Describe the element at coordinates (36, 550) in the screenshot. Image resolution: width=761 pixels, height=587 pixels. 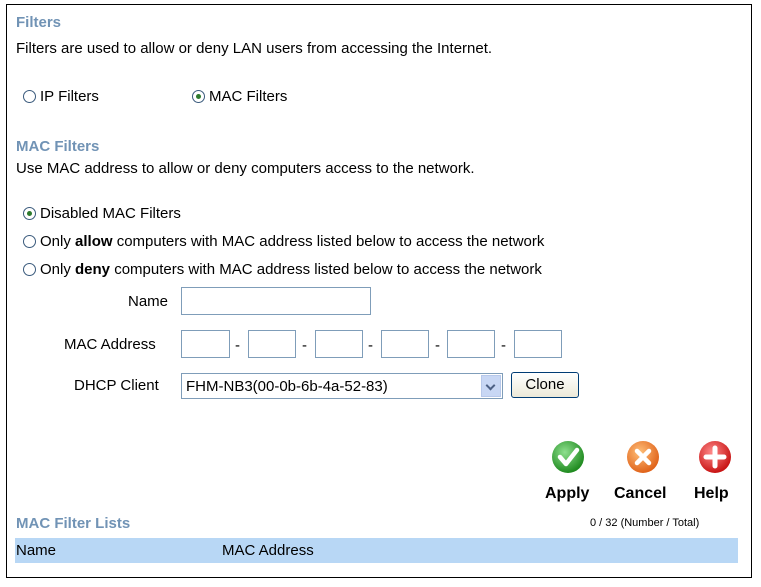
I see `column-header-name: Name` at that location.